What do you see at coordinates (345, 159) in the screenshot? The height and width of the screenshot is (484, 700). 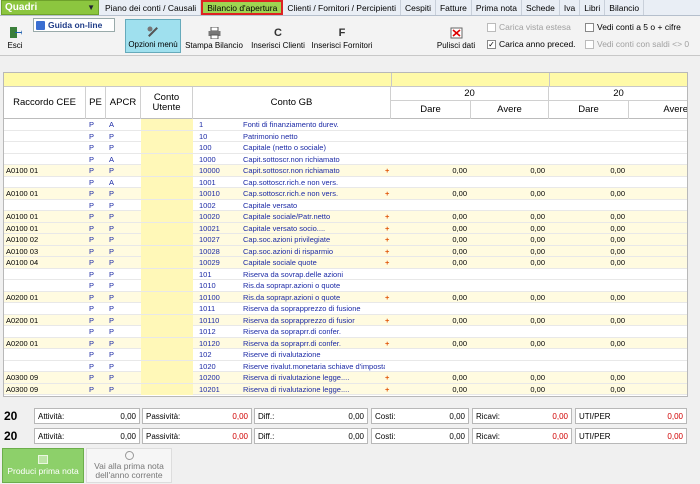 I see `table-row: P A 1000 Capit.sottoscr.non richiamato` at bounding box center [345, 159].